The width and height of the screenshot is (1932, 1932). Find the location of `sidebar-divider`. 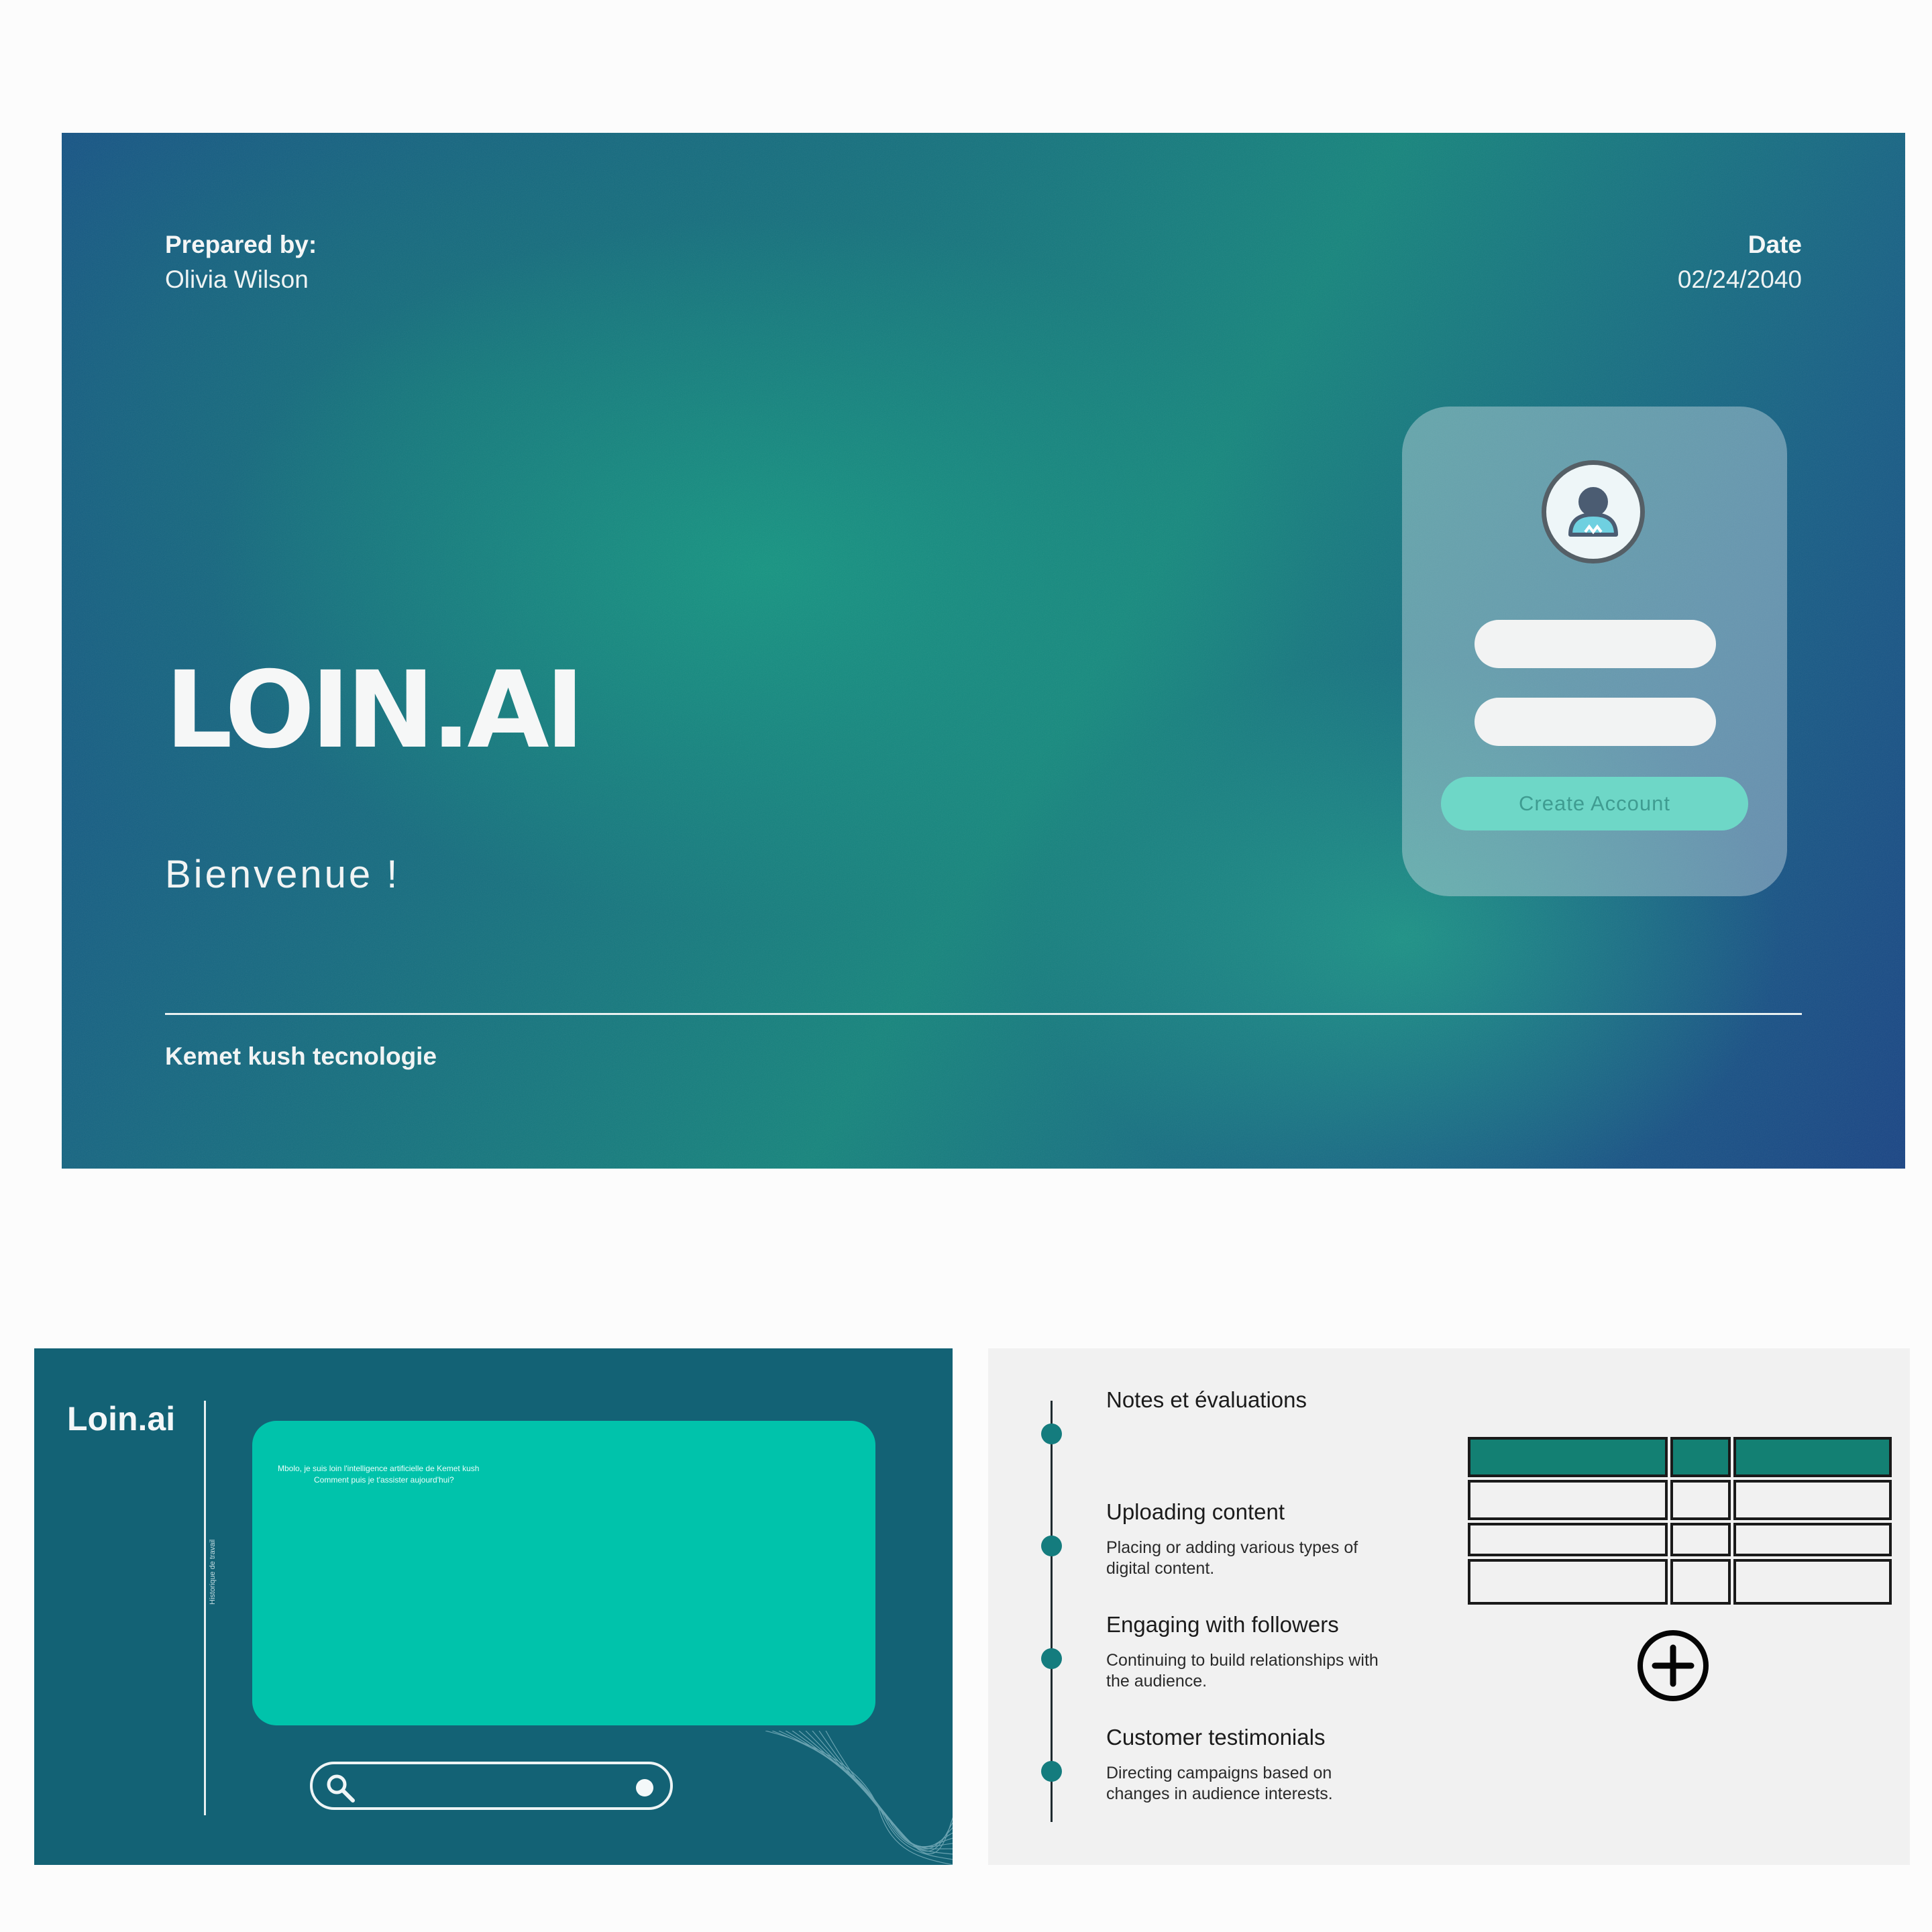

sidebar-divider is located at coordinates (205, 1608).